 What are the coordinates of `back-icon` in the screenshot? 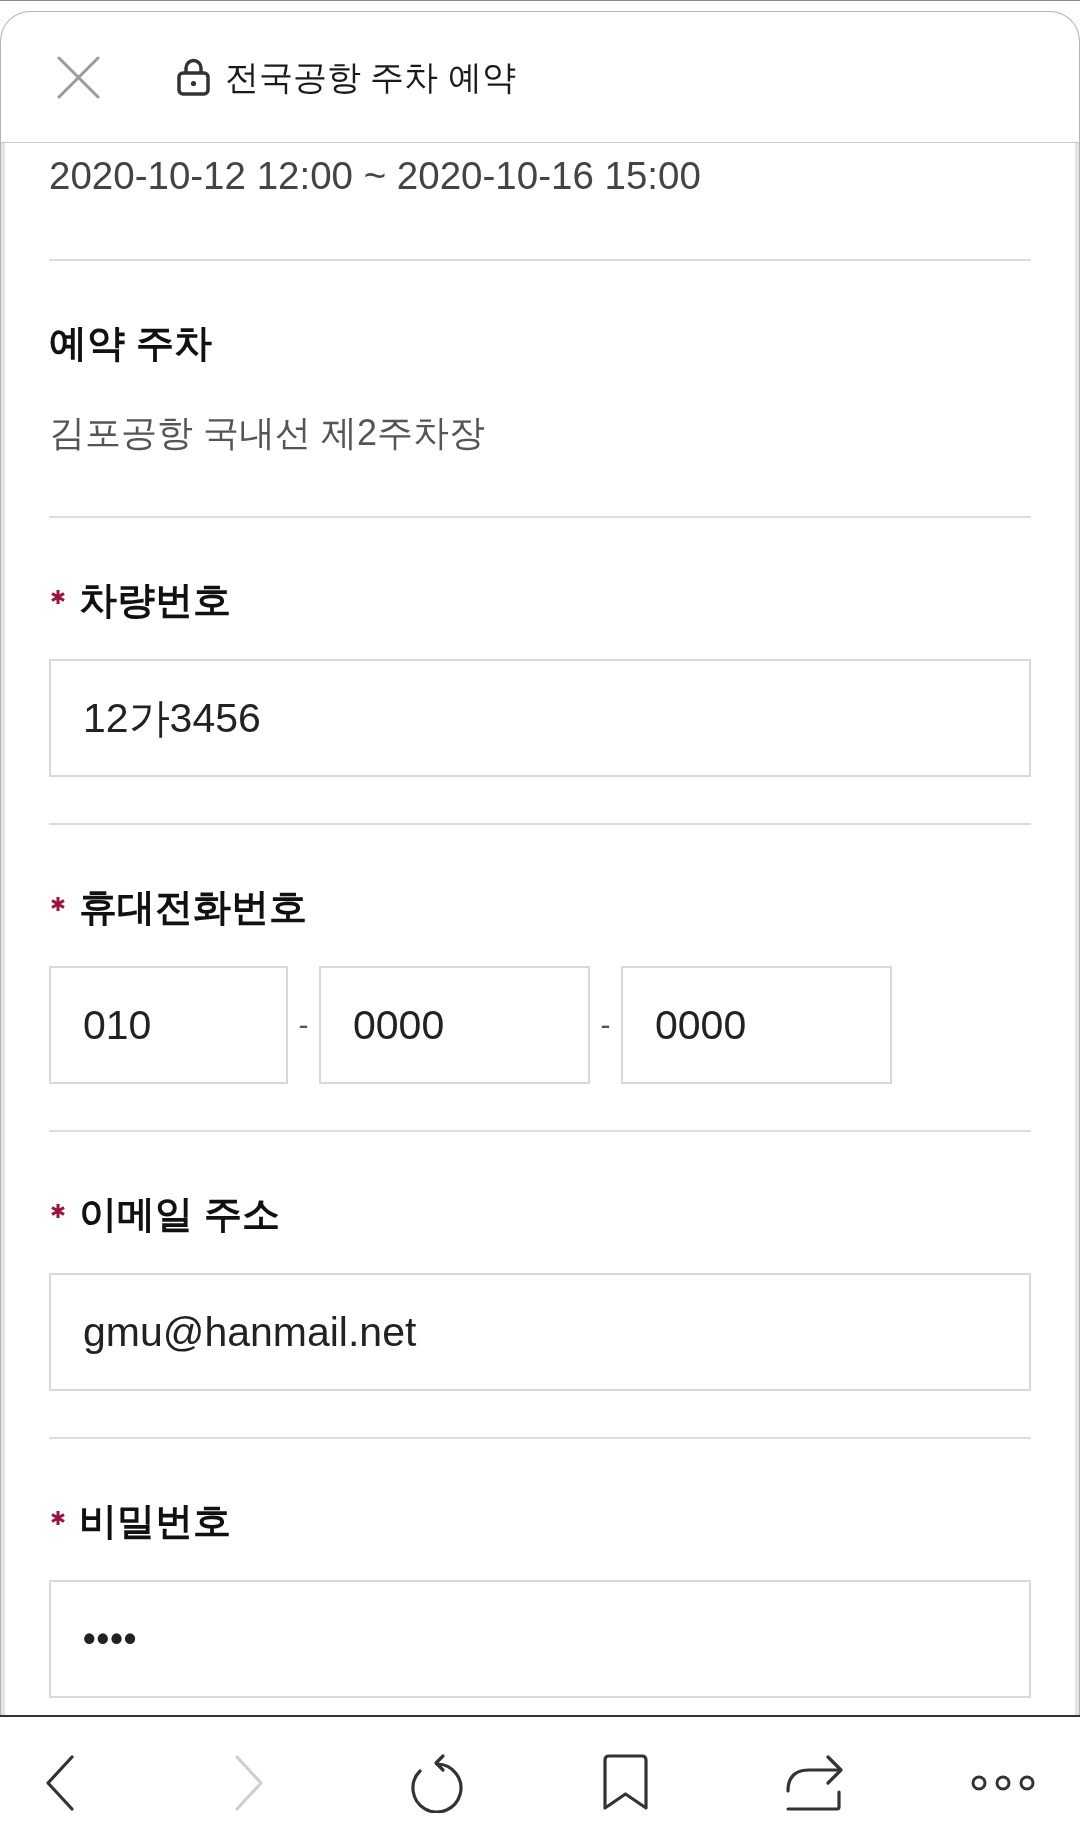 It's located at (60, 1782).